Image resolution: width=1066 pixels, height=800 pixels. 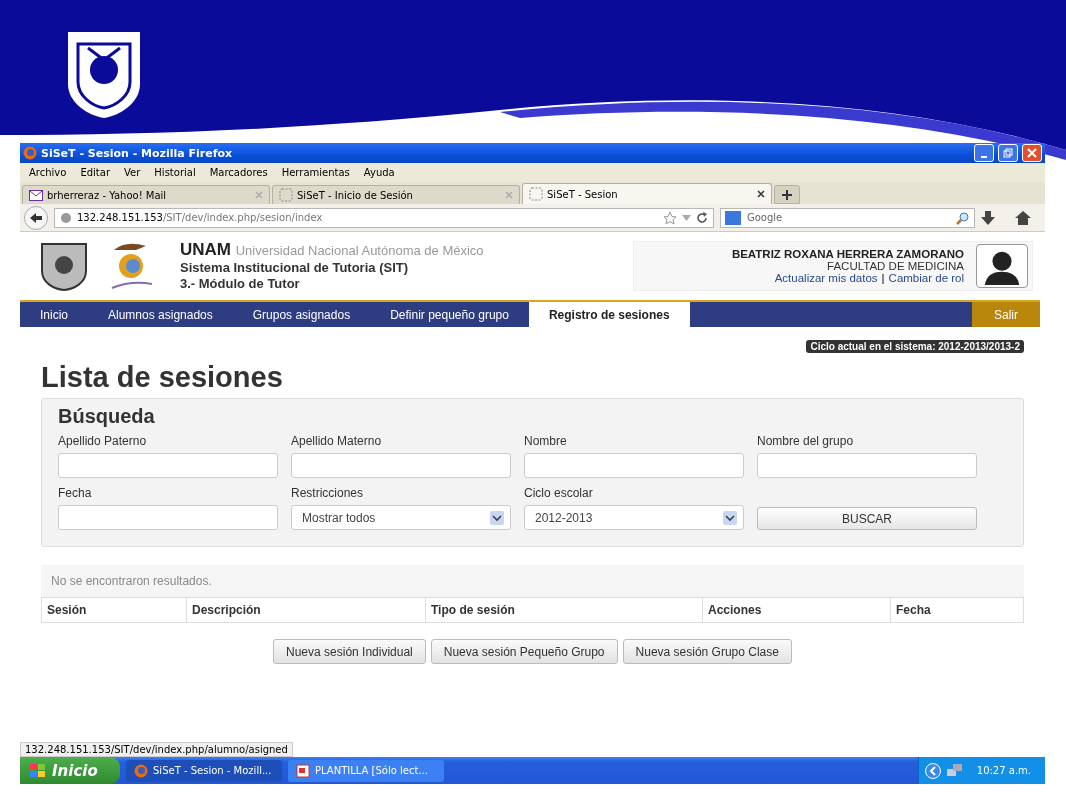 What do you see at coordinates (1003, 770) in the screenshot?
I see `clock: 10:27 a.m.` at bounding box center [1003, 770].